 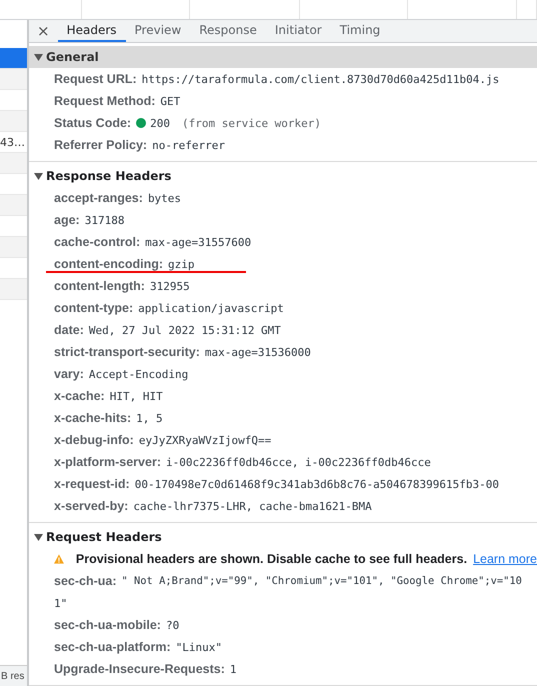 What do you see at coordinates (321, 79) in the screenshot?
I see `header-value: https://taraformula.com/client.8730d70d60a425d11b04.js` at bounding box center [321, 79].